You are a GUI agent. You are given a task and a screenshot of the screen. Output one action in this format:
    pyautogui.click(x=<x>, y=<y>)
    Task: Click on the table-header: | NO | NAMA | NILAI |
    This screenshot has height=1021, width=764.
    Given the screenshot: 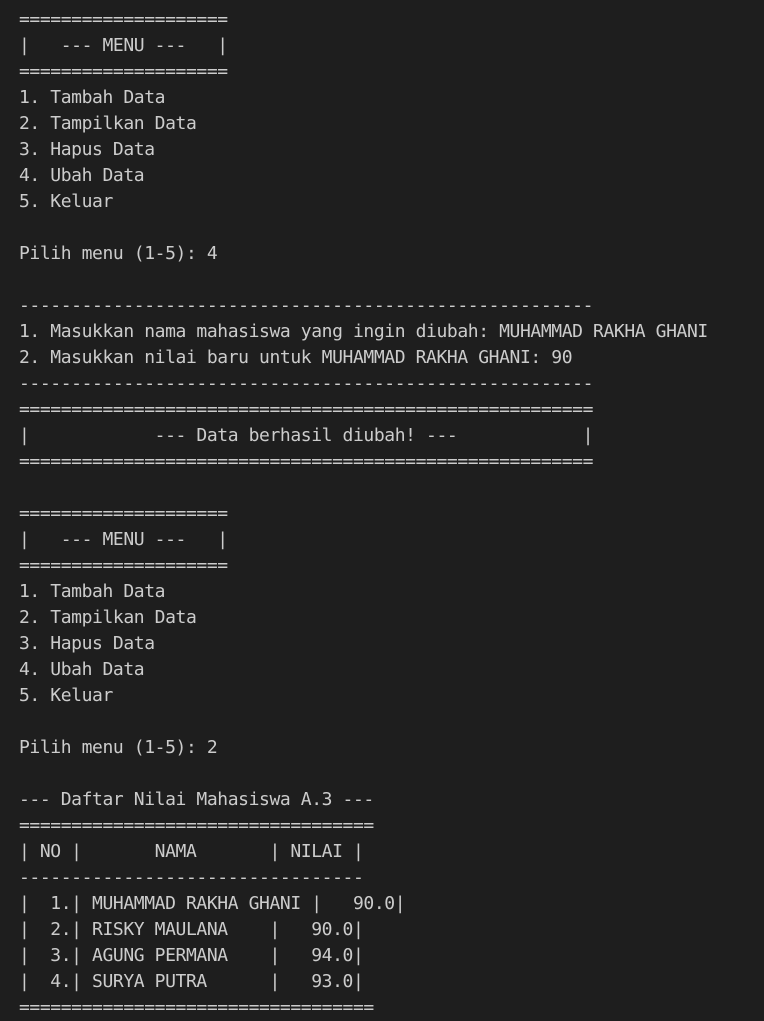 What is the action you would take?
    pyautogui.click(x=191, y=851)
    